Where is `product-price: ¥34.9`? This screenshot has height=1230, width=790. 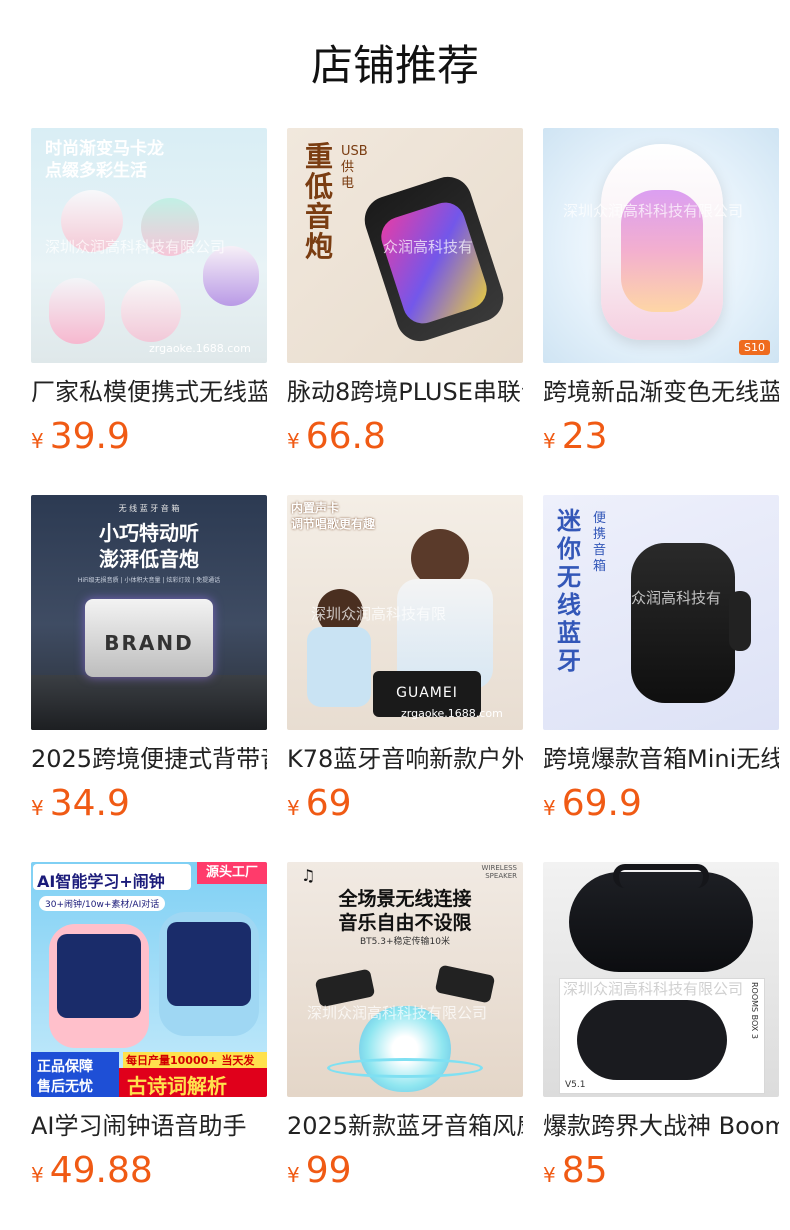
product-price: ¥34.9 is located at coordinates (149, 804).